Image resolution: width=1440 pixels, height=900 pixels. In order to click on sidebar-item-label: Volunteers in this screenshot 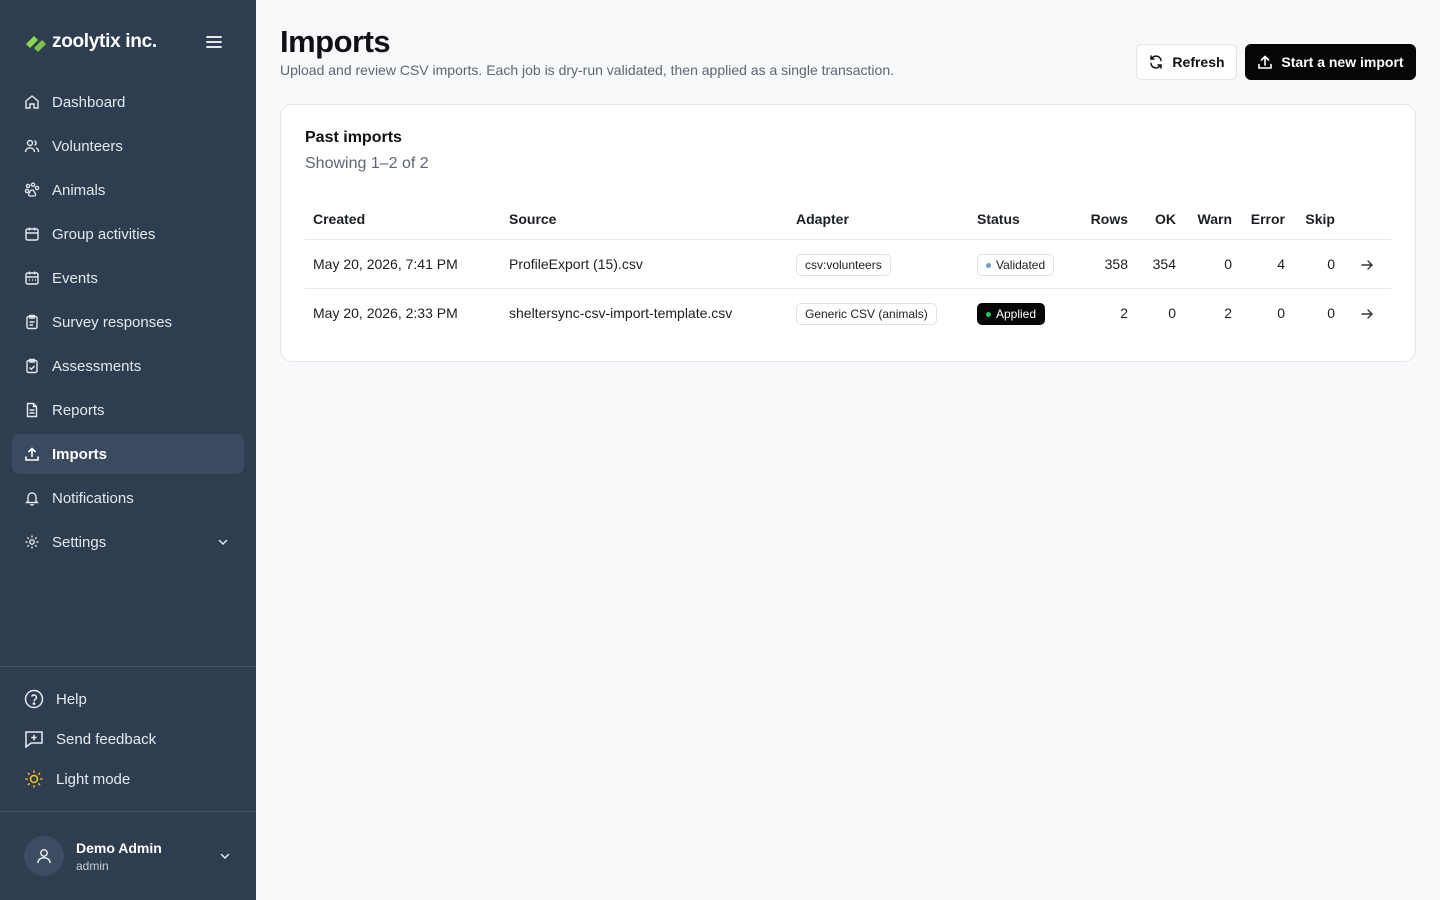, I will do `click(87, 146)`.